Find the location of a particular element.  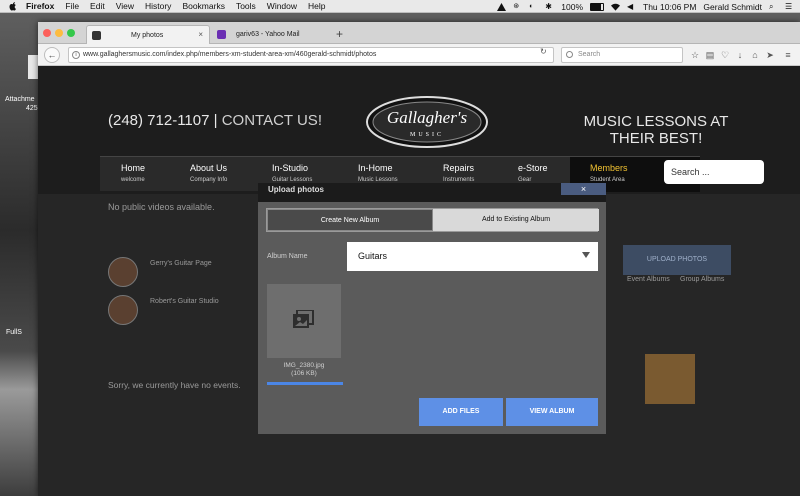

page-link: Robert's Guitar Studio is located at coordinates (184, 301).